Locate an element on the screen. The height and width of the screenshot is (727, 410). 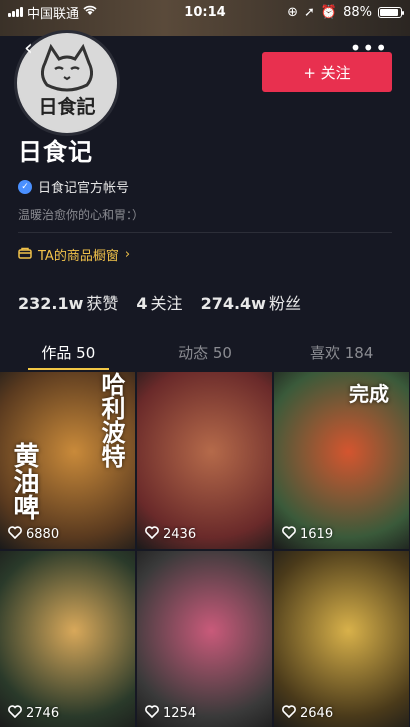
back-icon: ‹ is located at coordinates (28, 48).